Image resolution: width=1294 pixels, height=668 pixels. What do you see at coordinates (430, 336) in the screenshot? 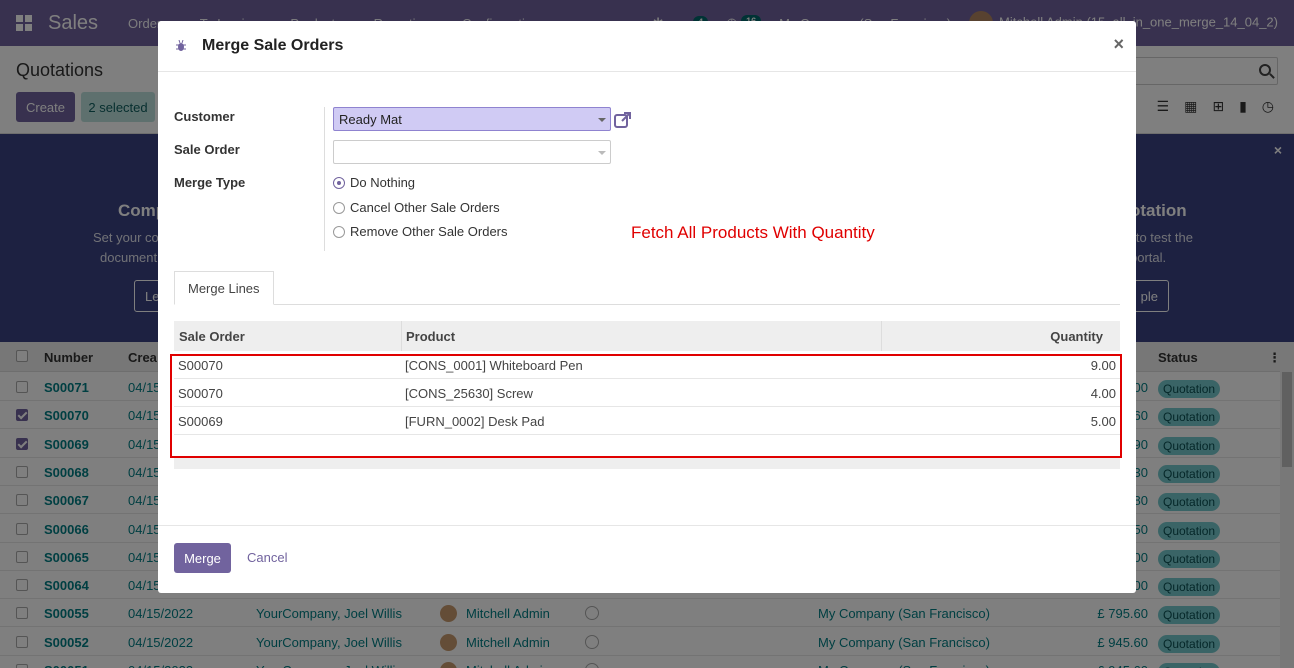
I see `column-product: Product` at bounding box center [430, 336].